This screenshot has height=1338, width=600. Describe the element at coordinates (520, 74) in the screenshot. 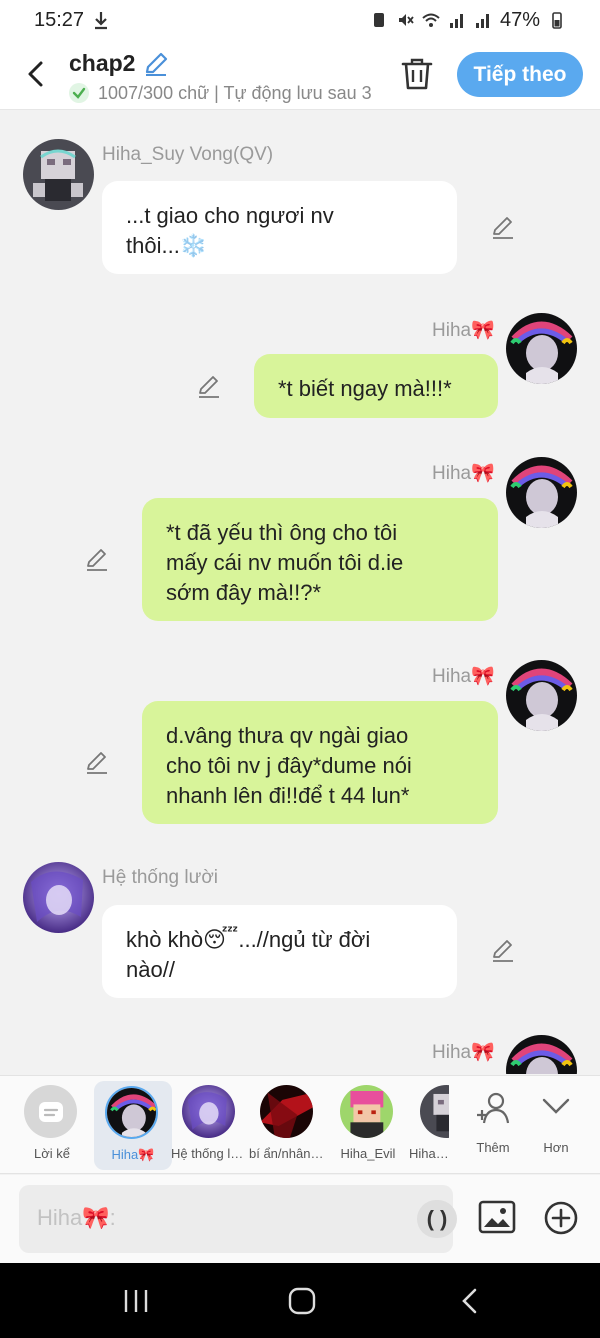

I see `next-button: Tiếp theo` at that location.